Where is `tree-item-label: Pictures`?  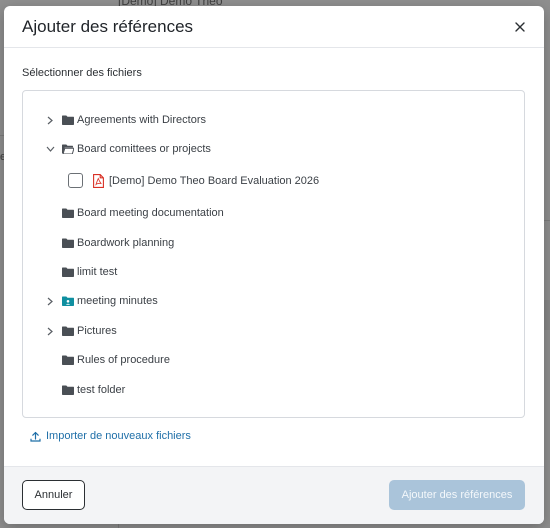
tree-item-label: Pictures is located at coordinates (97, 331).